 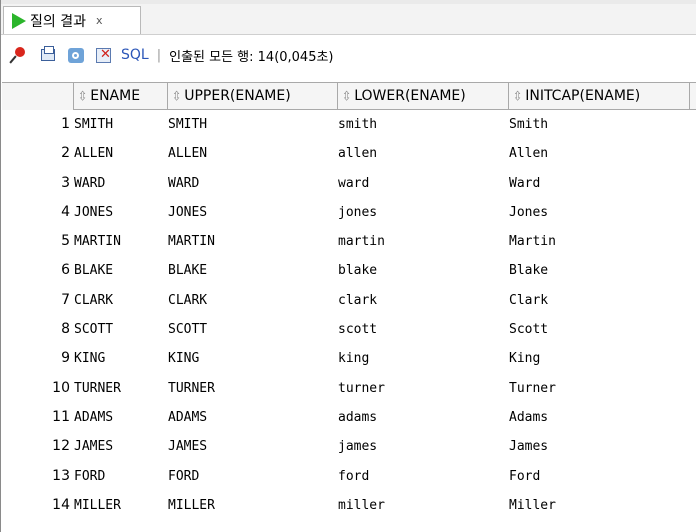 What do you see at coordinates (597, 124) in the screenshot?
I see `cell-initcap: Smith` at bounding box center [597, 124].